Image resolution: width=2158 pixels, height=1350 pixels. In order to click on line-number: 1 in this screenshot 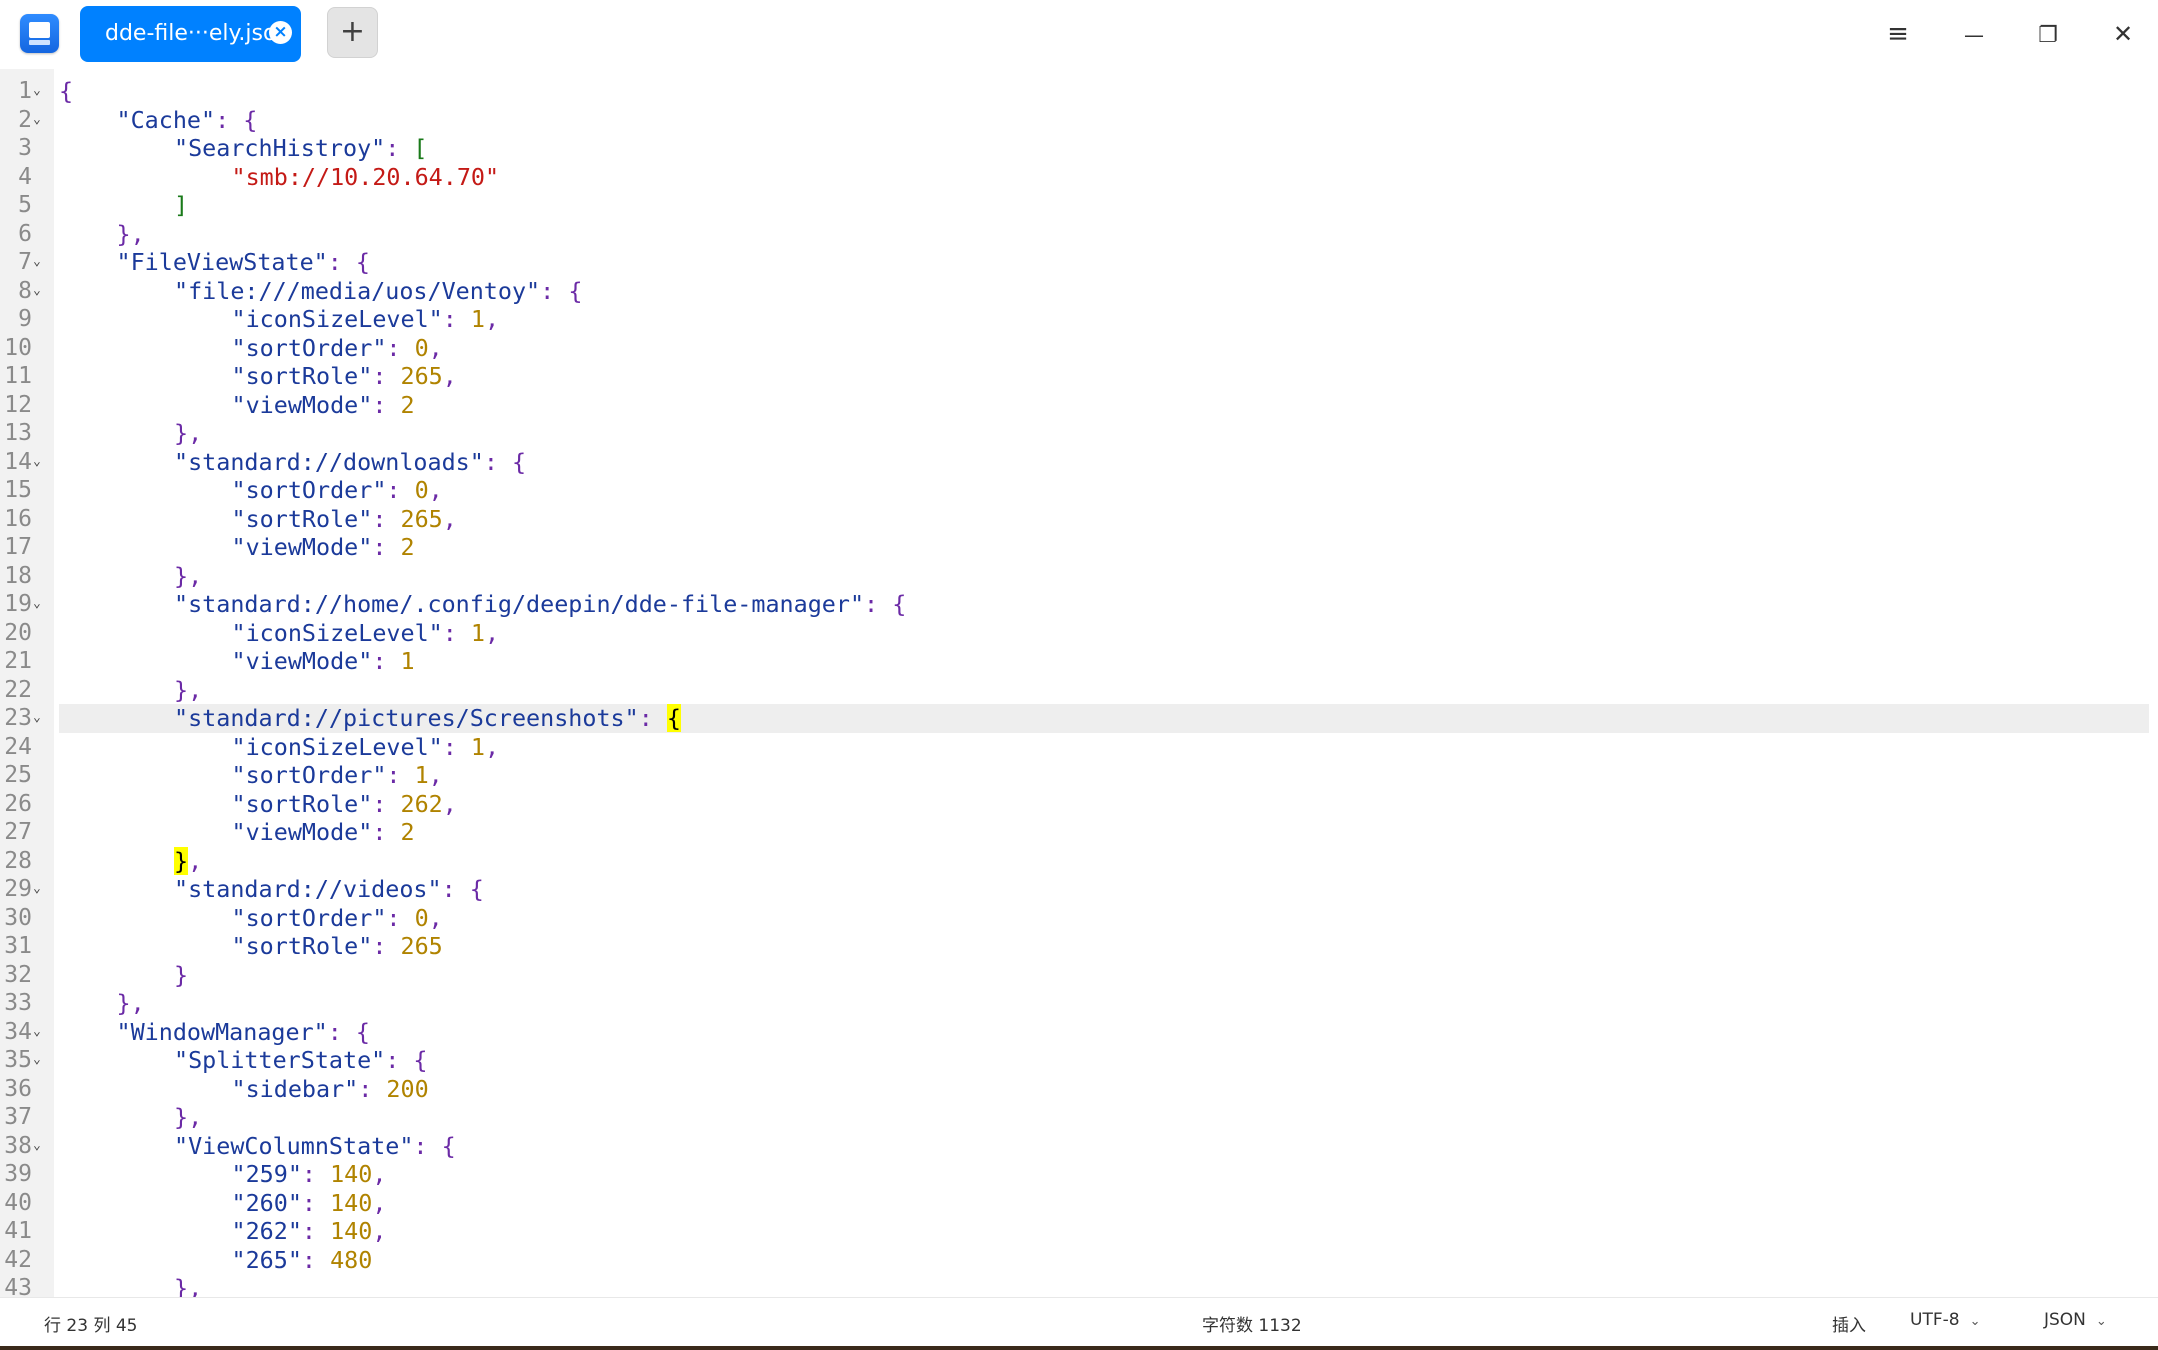, I will do `click(25, 91)`.